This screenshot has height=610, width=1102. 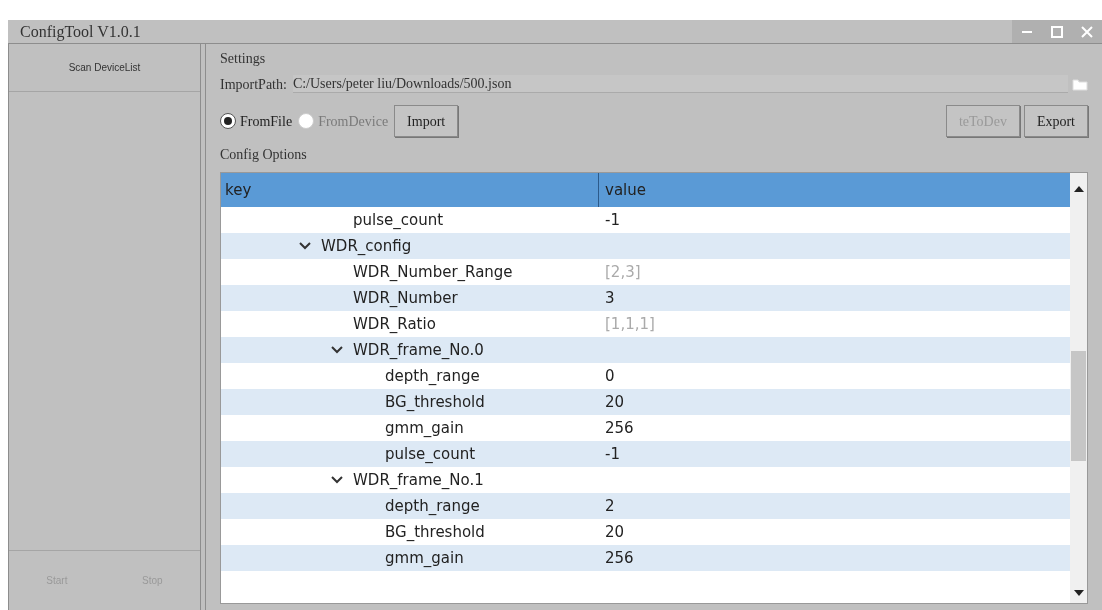 What do you see at coordinates (418, 480) in the screenshot?
I see `key-text: WDR_frame_No.1` at bounding box center [418, 480].